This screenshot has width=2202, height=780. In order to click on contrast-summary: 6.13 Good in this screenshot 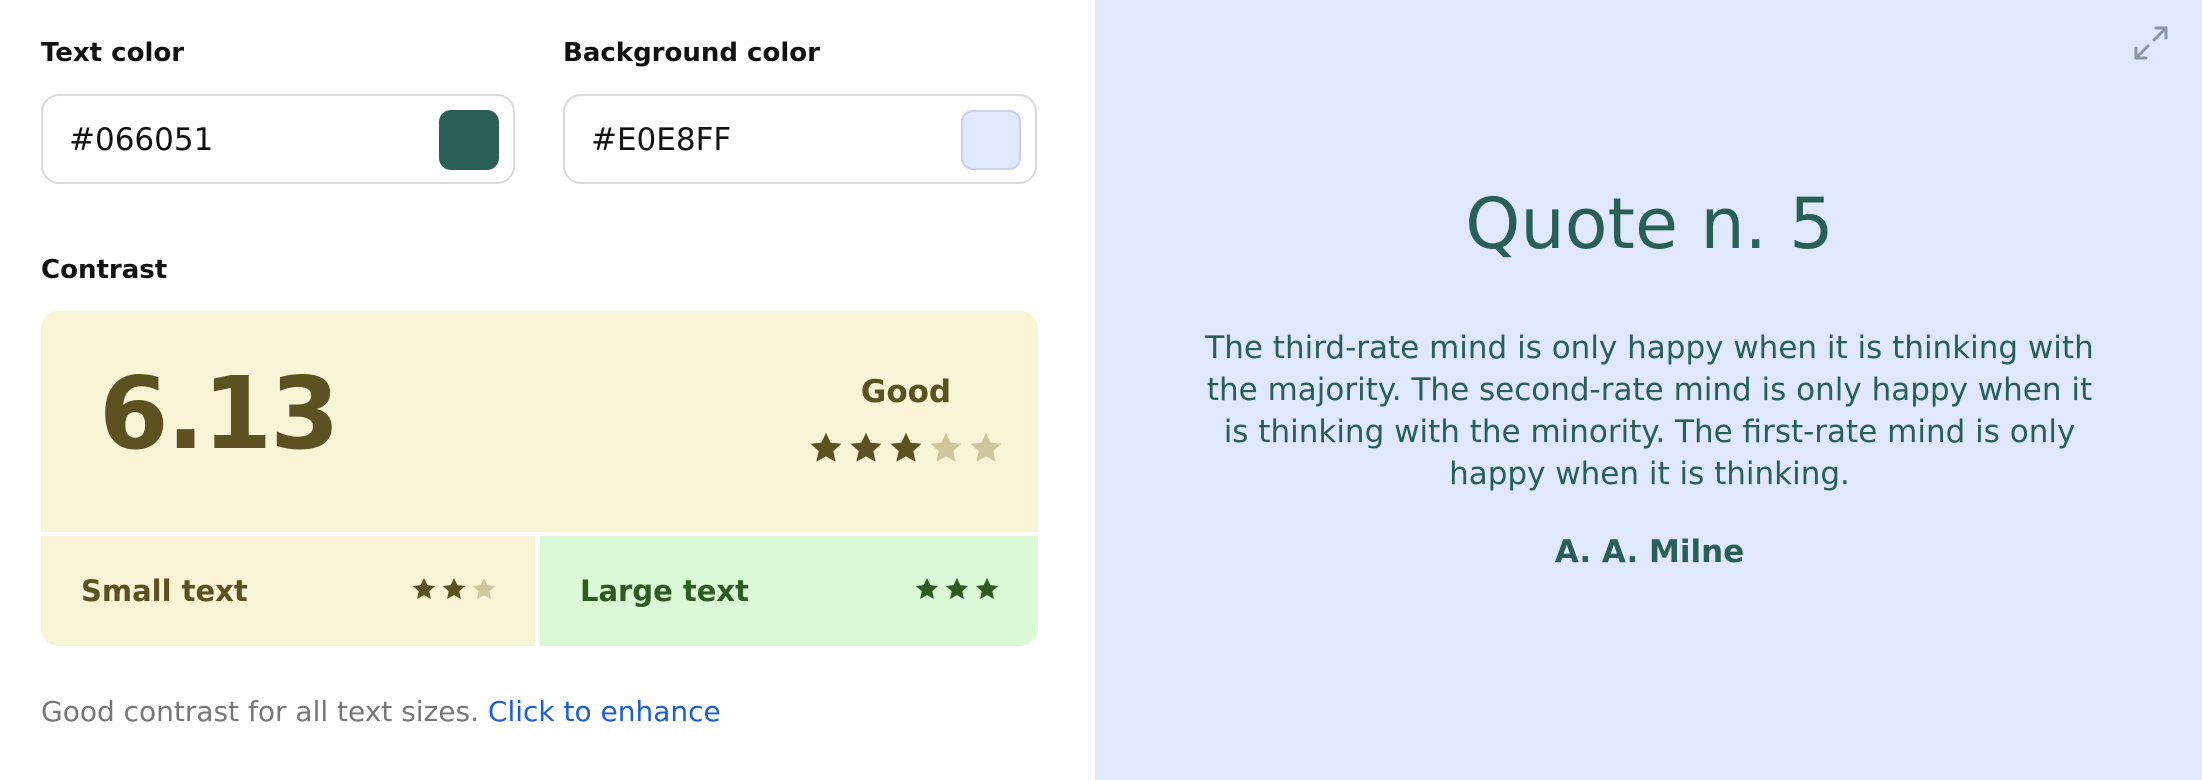, I will do `click(539, 421)`.